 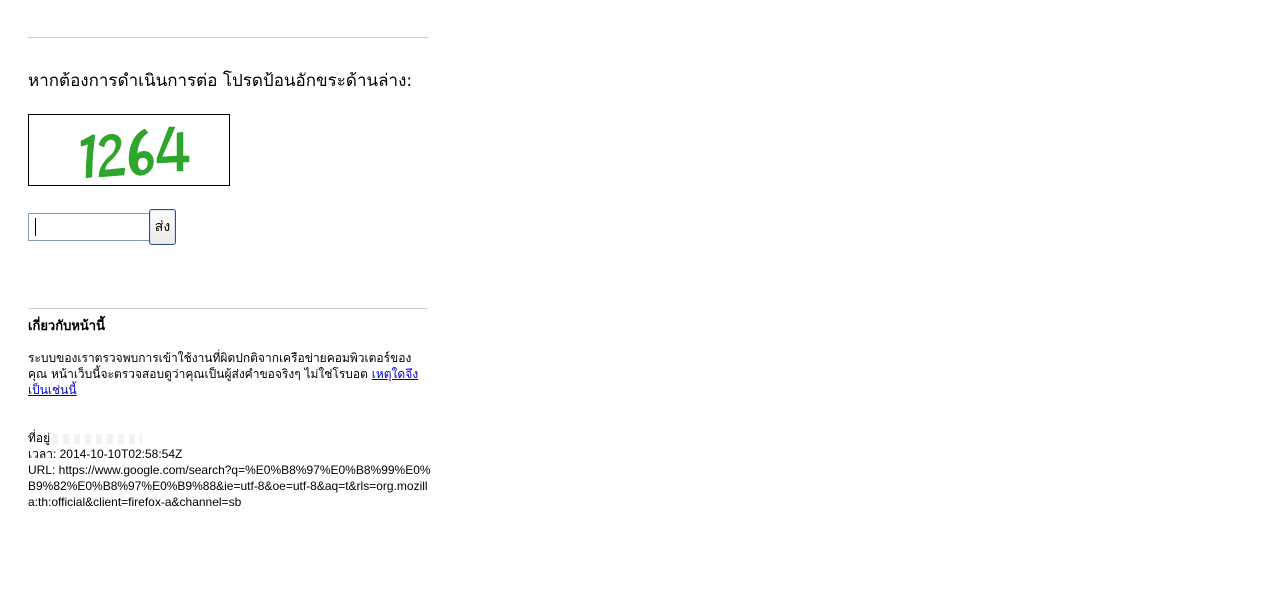 I want to click on section-divider, so click(x=228, y=308).